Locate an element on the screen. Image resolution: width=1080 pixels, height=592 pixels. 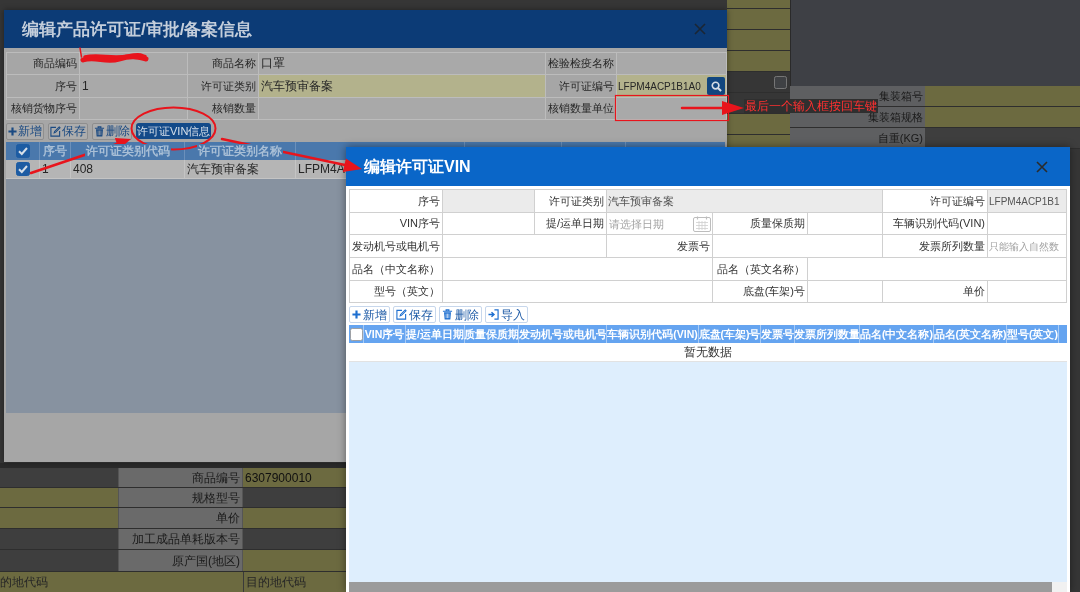
column-header: 底盘(车架)号 is located at coordinates (729, 334).